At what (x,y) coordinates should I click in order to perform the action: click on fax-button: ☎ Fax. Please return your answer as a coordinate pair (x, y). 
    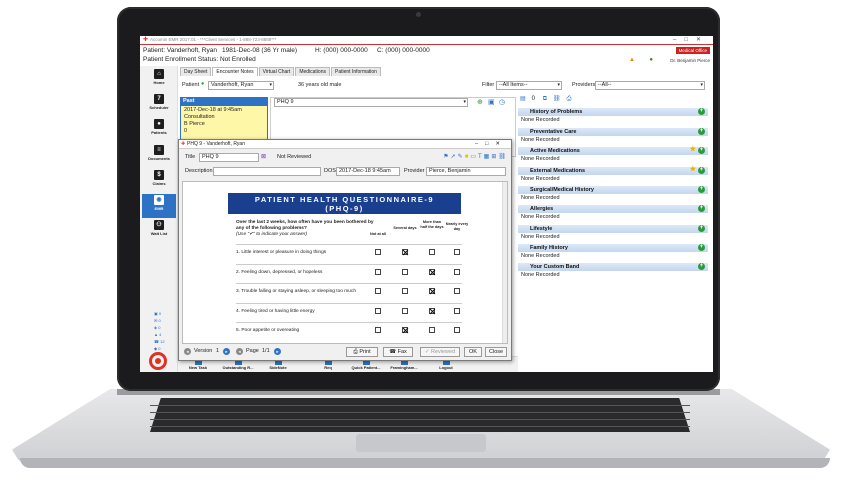
    Looking at the image, I should click on (398, 352).